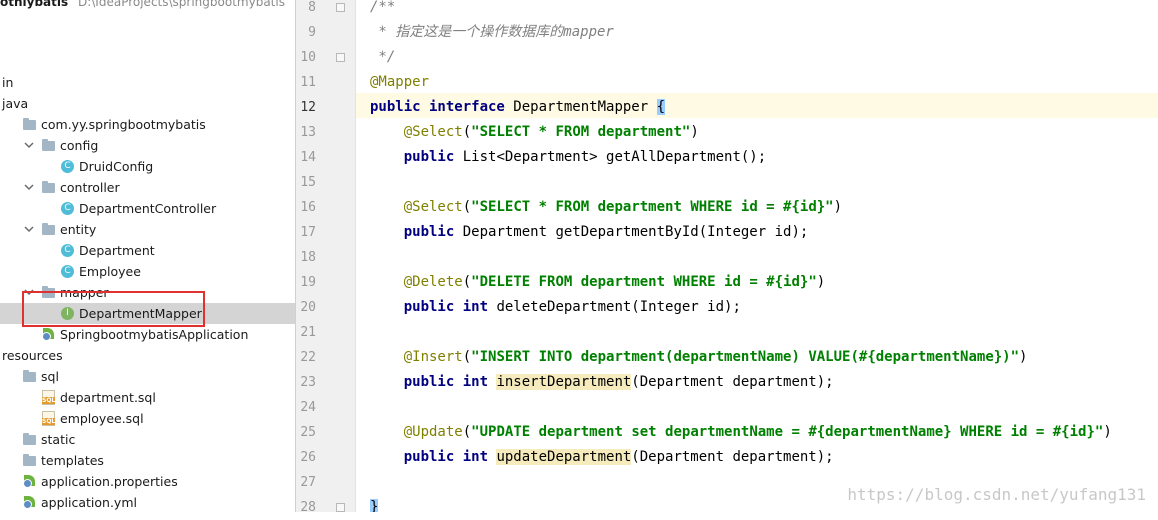 This screenshot has width=1158, height=520. I want to click on tree-item-label: controller, so click(90, 187).